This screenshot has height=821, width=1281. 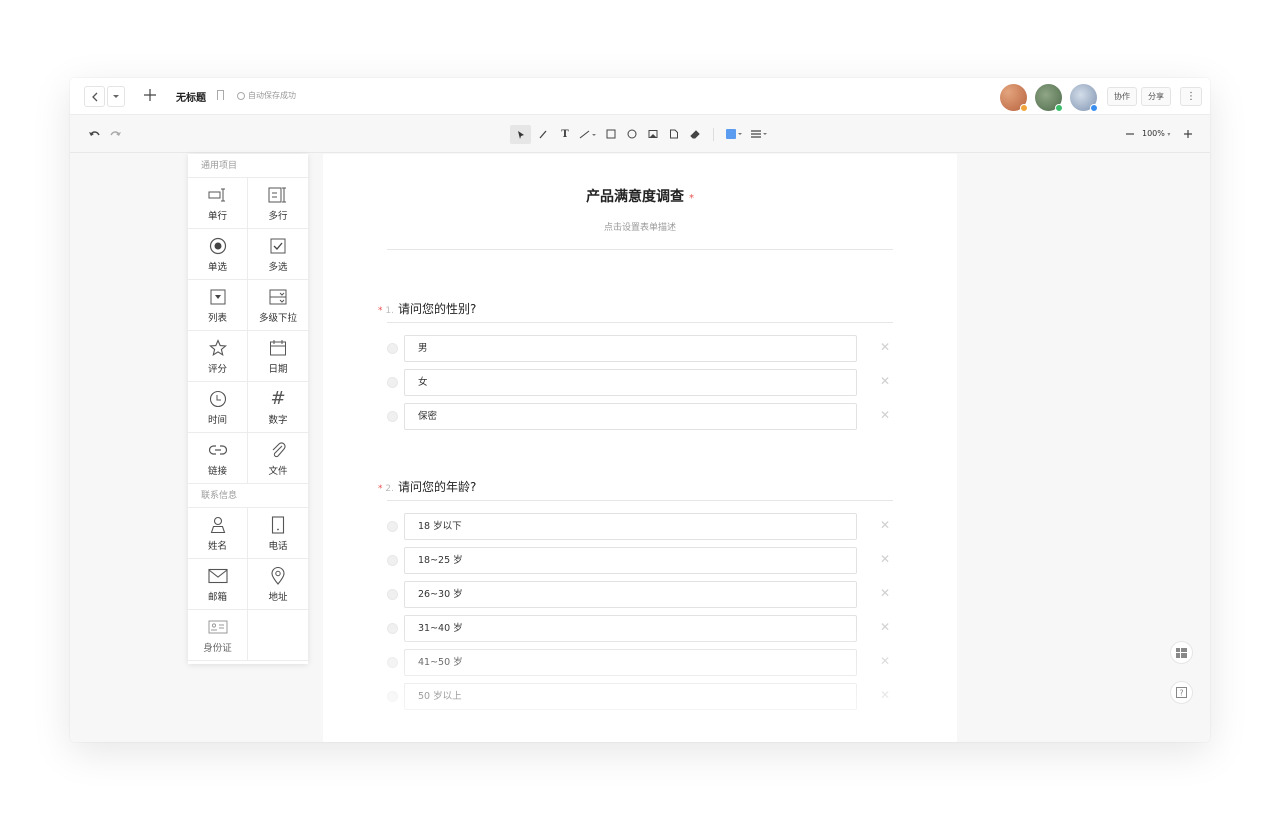 I want to click on zoom-level: 100% ▾, so click(x=1156, y=133).